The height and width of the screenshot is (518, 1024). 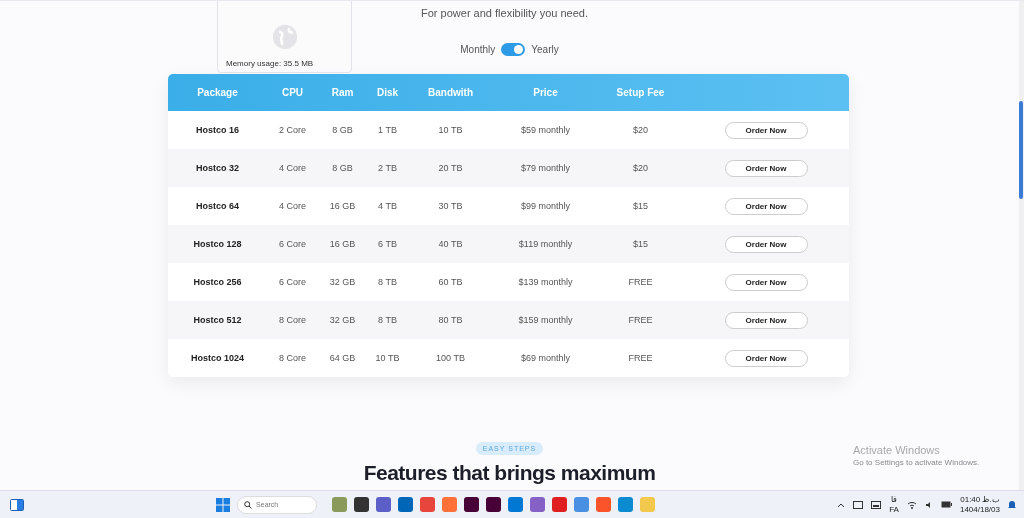 What do you see at coordinates (450, 92) in the screenshot?
I see `column-header: Bandwith` at bounding box center [450, 92].